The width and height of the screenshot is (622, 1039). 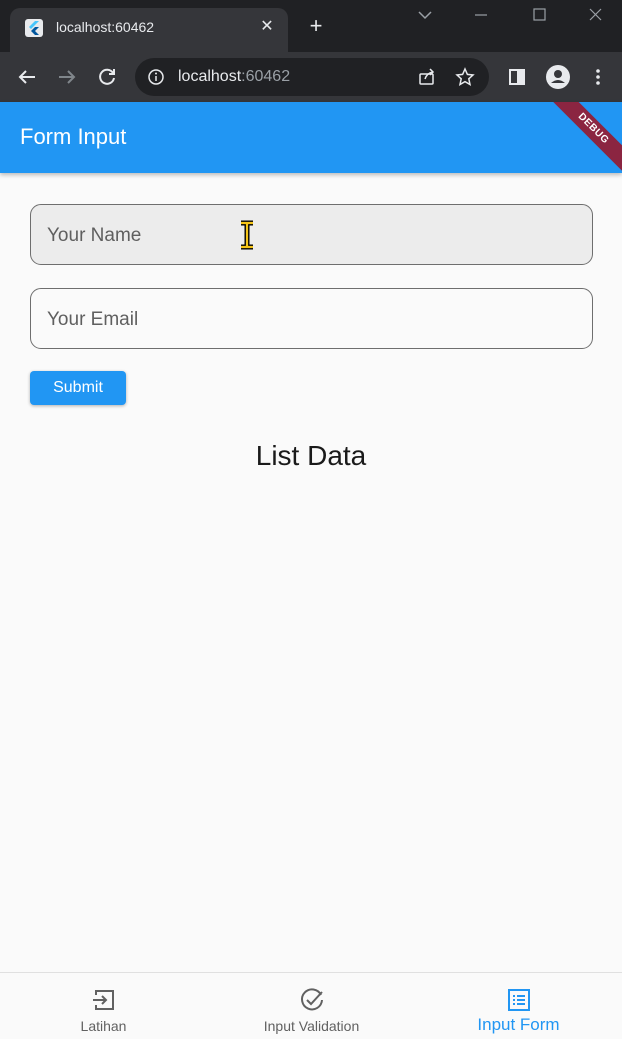 I want to click on browser-tab-bar: localhost:60462 ✕ +, so click(x=311, y=26).